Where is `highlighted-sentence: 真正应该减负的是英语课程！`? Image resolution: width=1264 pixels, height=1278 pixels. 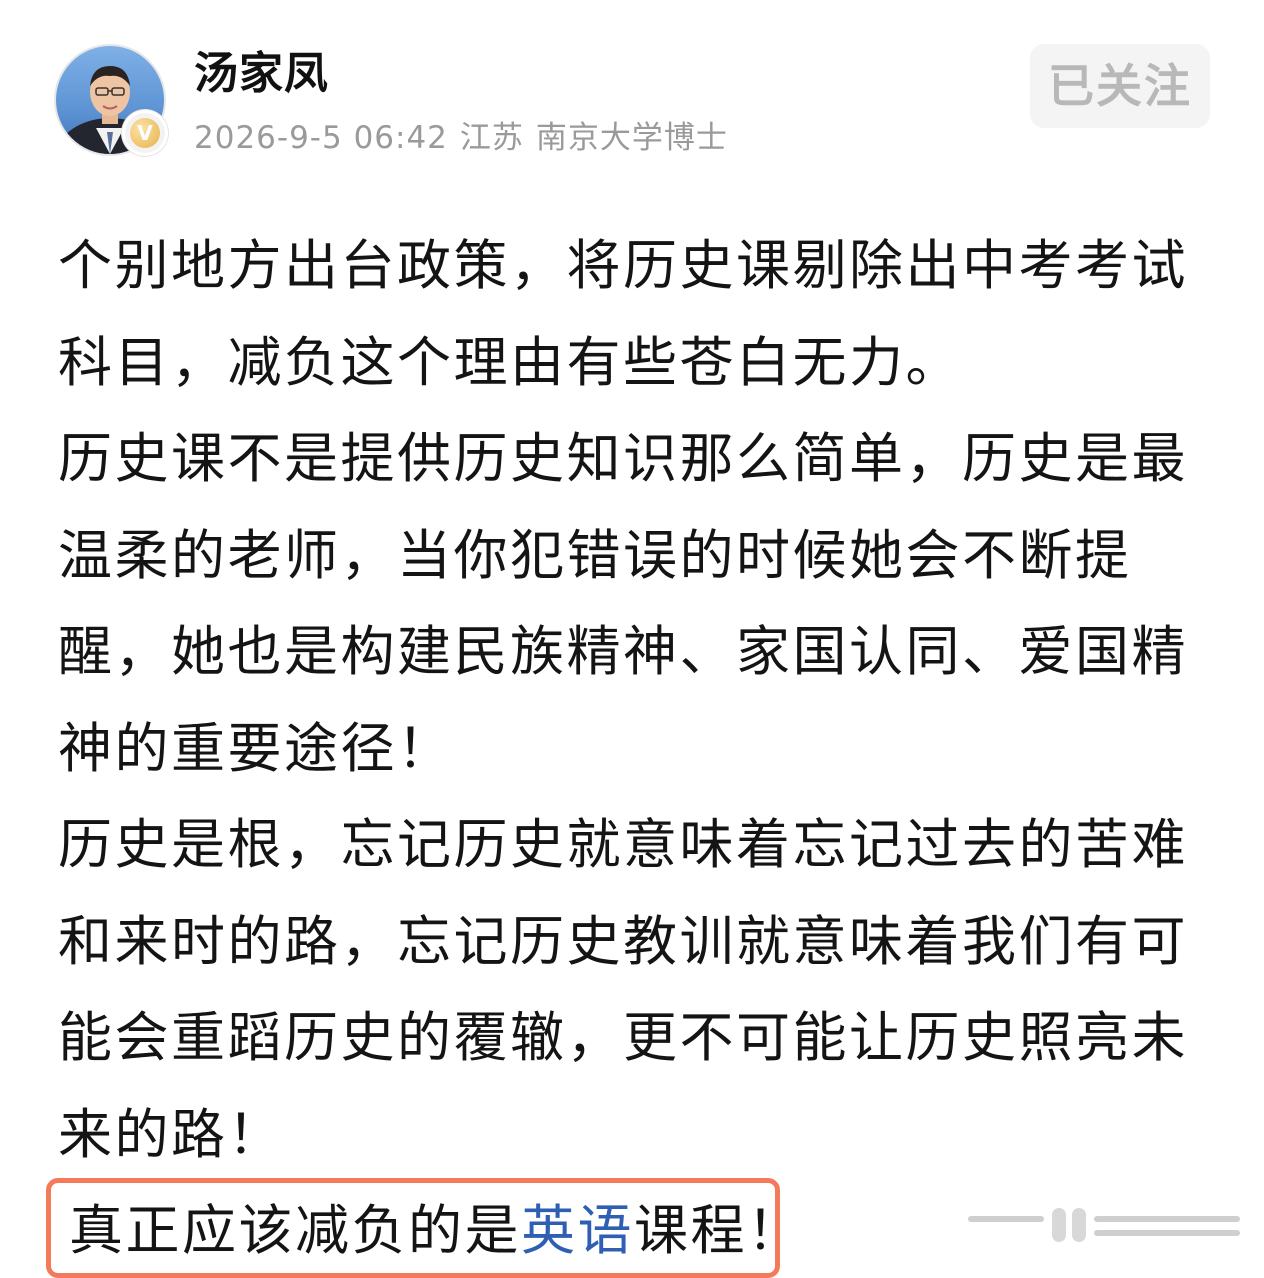 highlighted-sentence: 真正应该减负的是英语课程！ is located at coordinates (436, 1231).